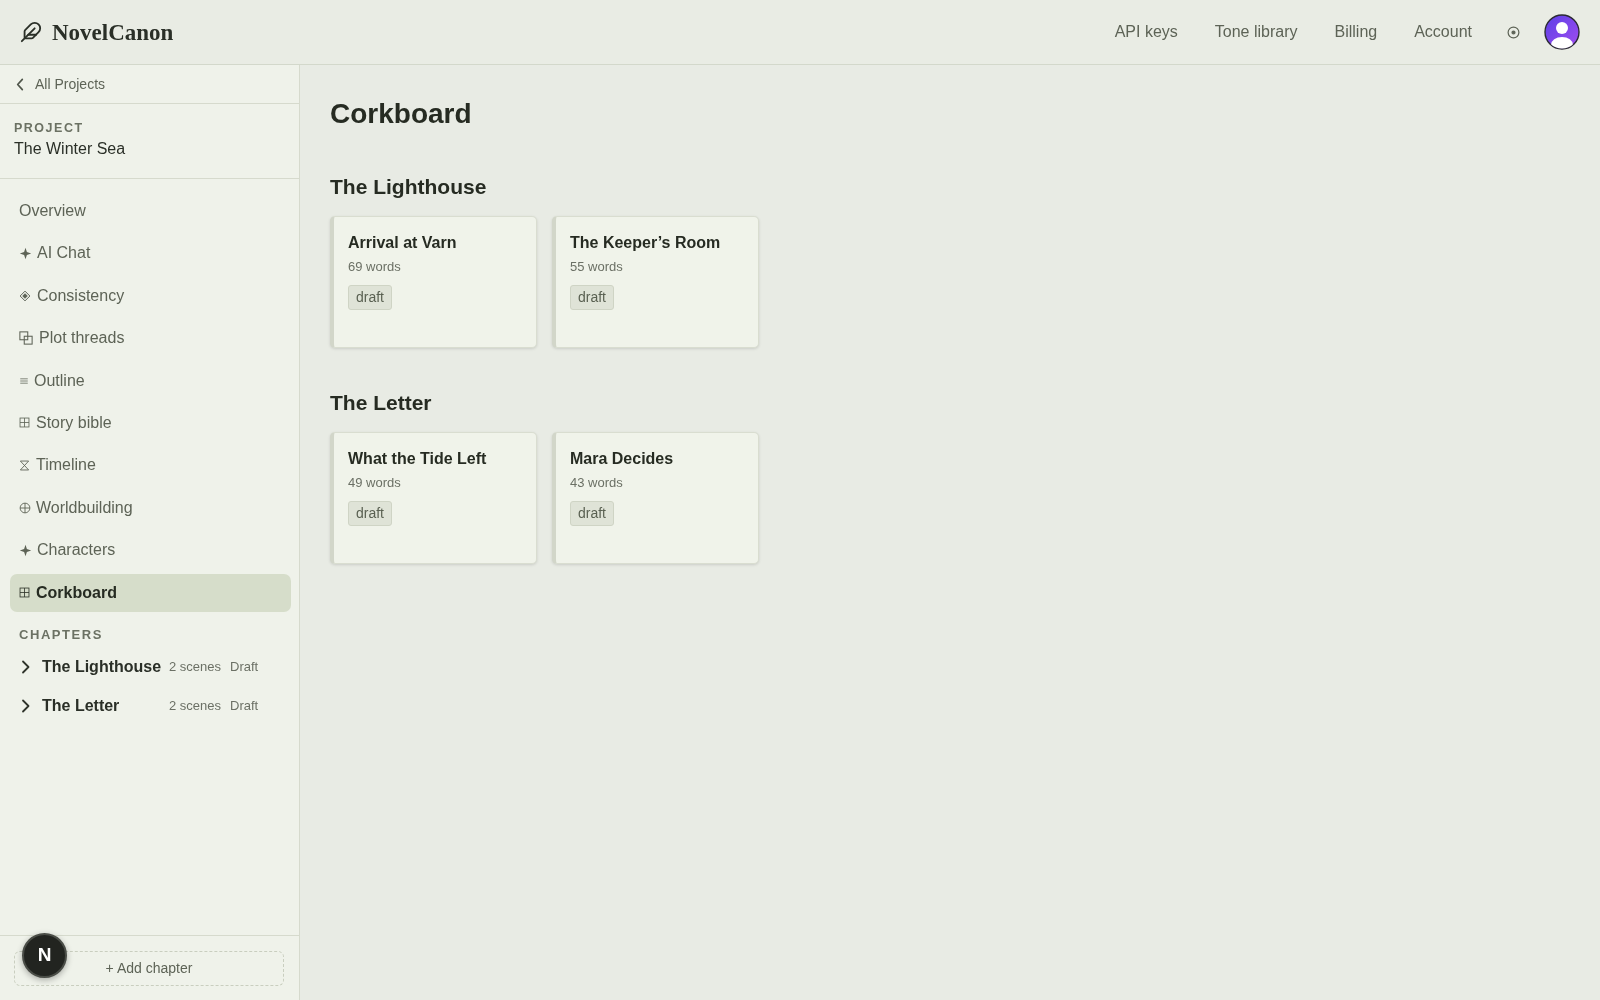 This screenshot has height=1000, width=1600. What do you see at coordinates (150, 592) in the screenshot?
I see `sidebar-item: Corkboard` at bounding box center [150, 592].